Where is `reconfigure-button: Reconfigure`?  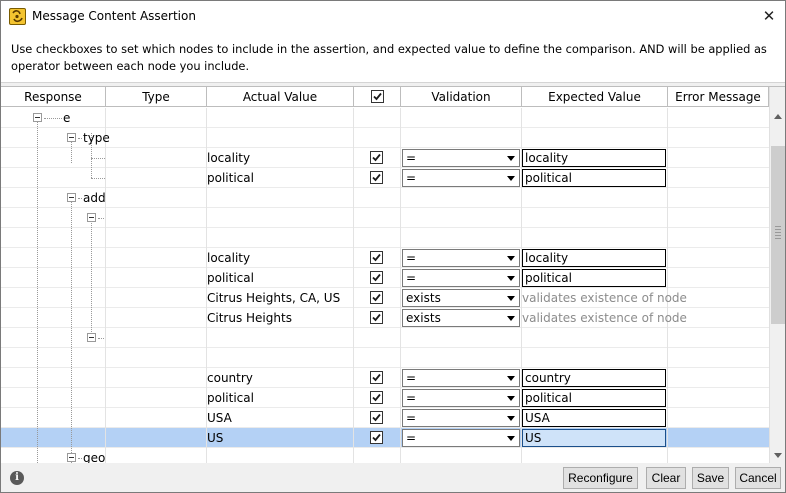 reconfigure-button: Reconfigure is located at coordinates (600, 478).